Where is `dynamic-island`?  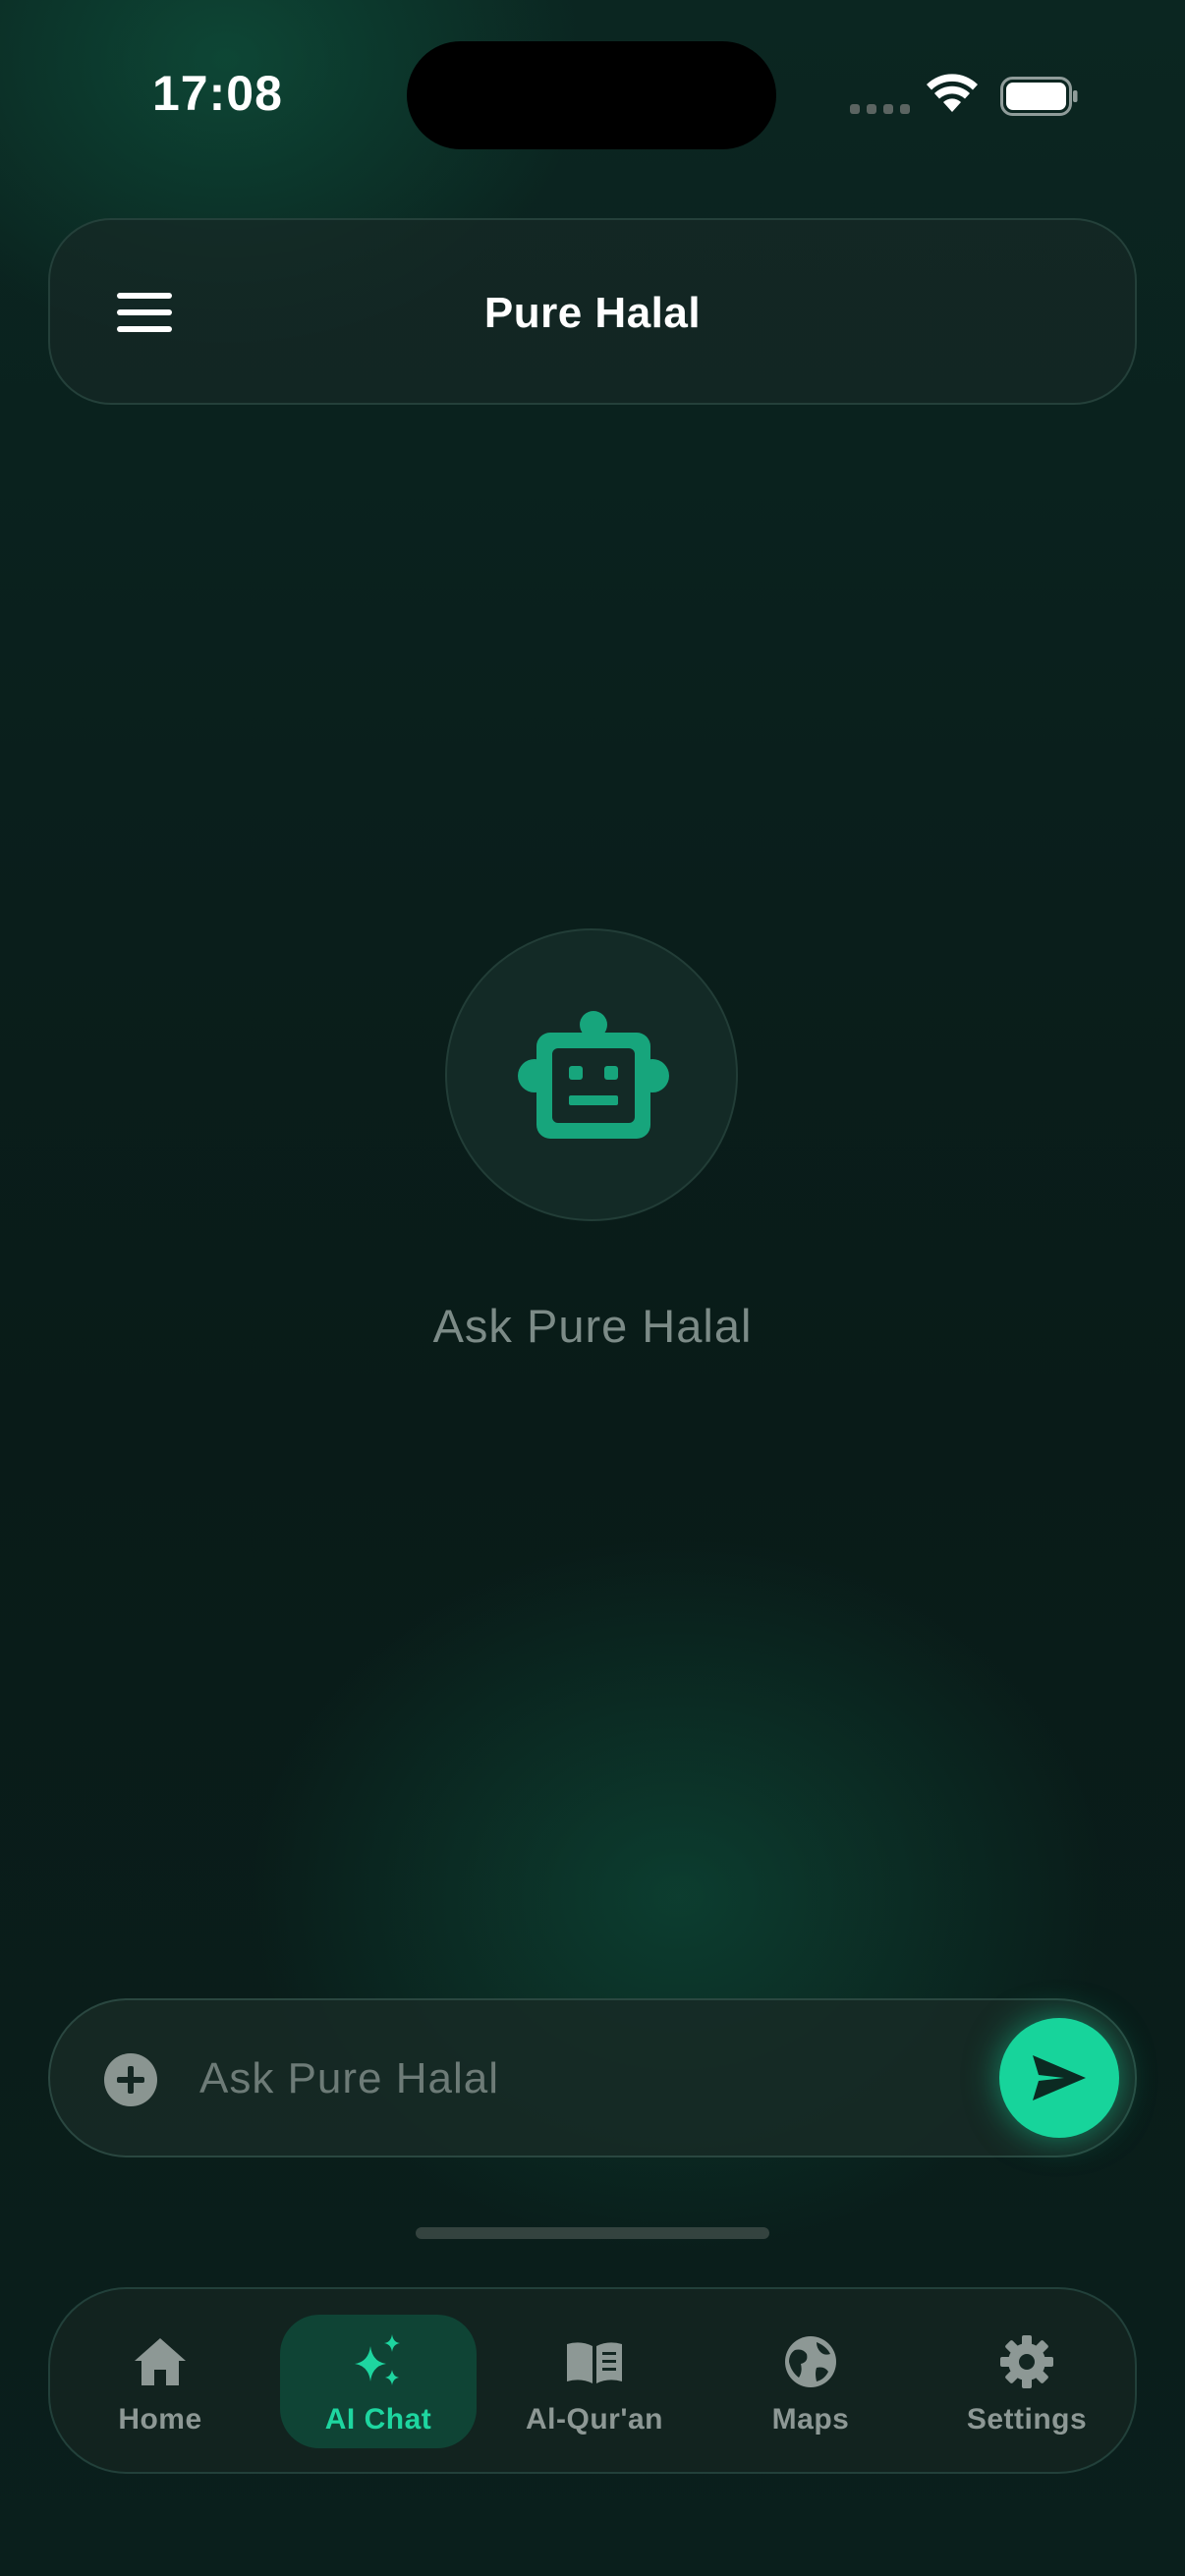 dynamic-island is located at coordinates (592, 95).